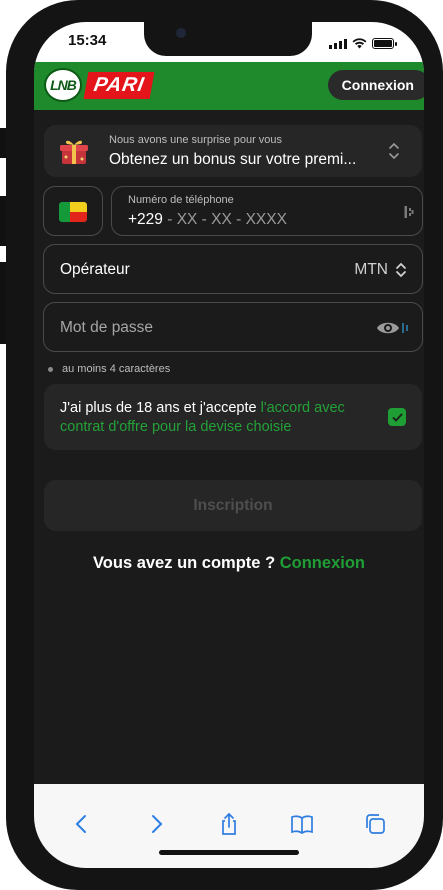 The width and height of the screenshot is (443, 890). Describe the element at coordinates (181, 200) in the screenshot. I see `phone-label: Numéro de téléphone` at that location.